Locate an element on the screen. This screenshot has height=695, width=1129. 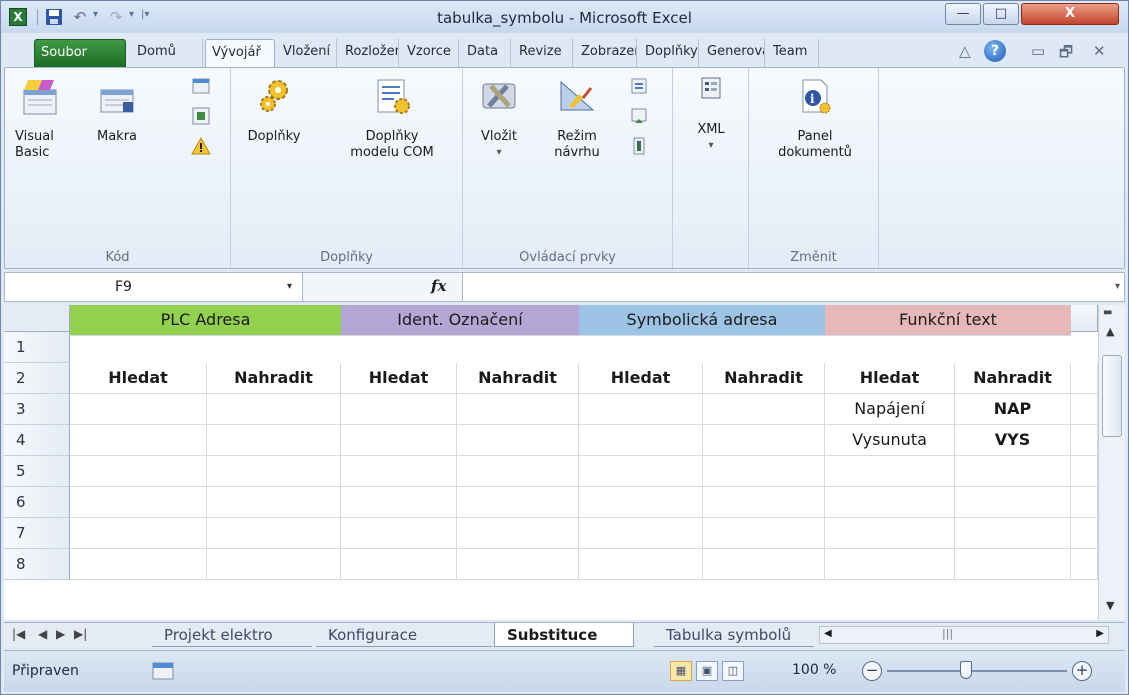
relative-references-icon is located at coordinates (201, 116).